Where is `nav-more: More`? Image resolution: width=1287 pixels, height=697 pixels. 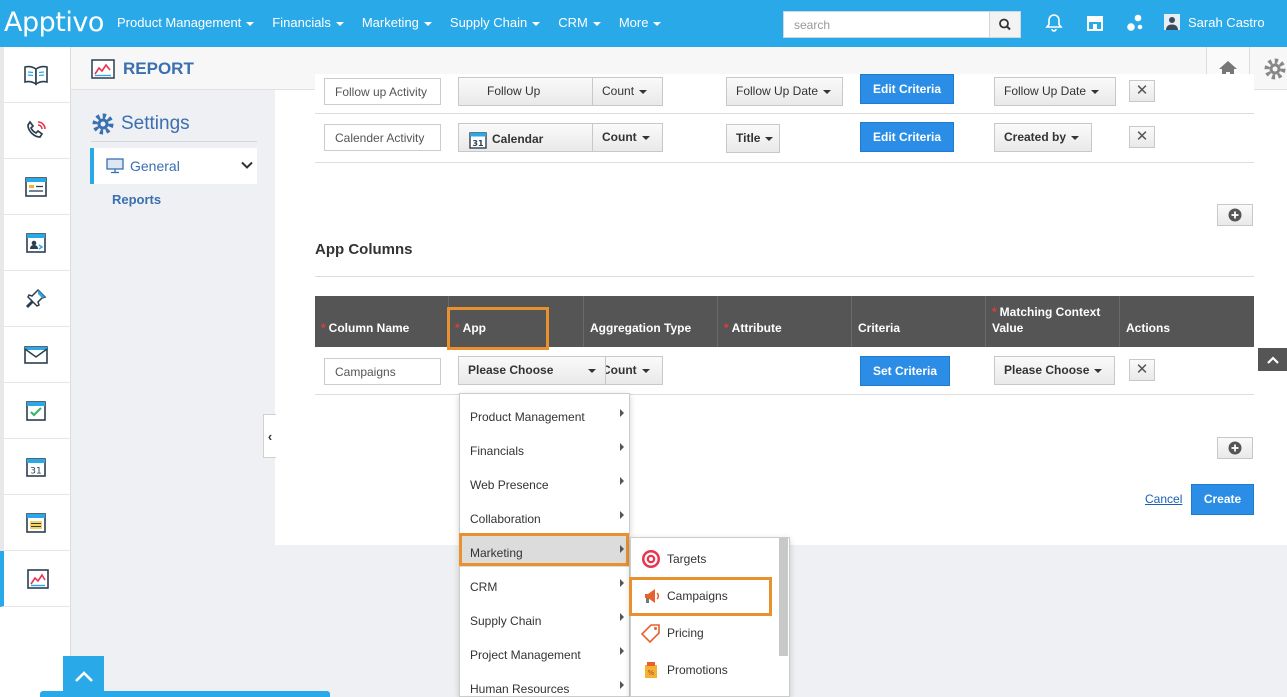 nav-more: More is located at coordinates (640, 23).